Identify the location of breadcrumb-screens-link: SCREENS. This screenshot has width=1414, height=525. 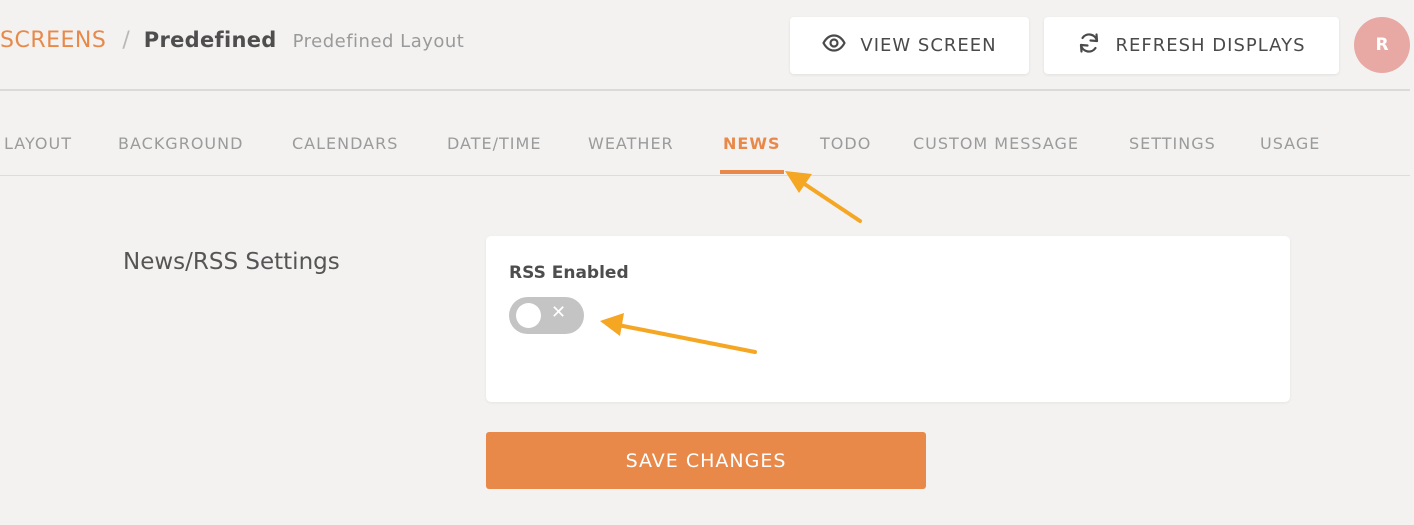
(53, 40).